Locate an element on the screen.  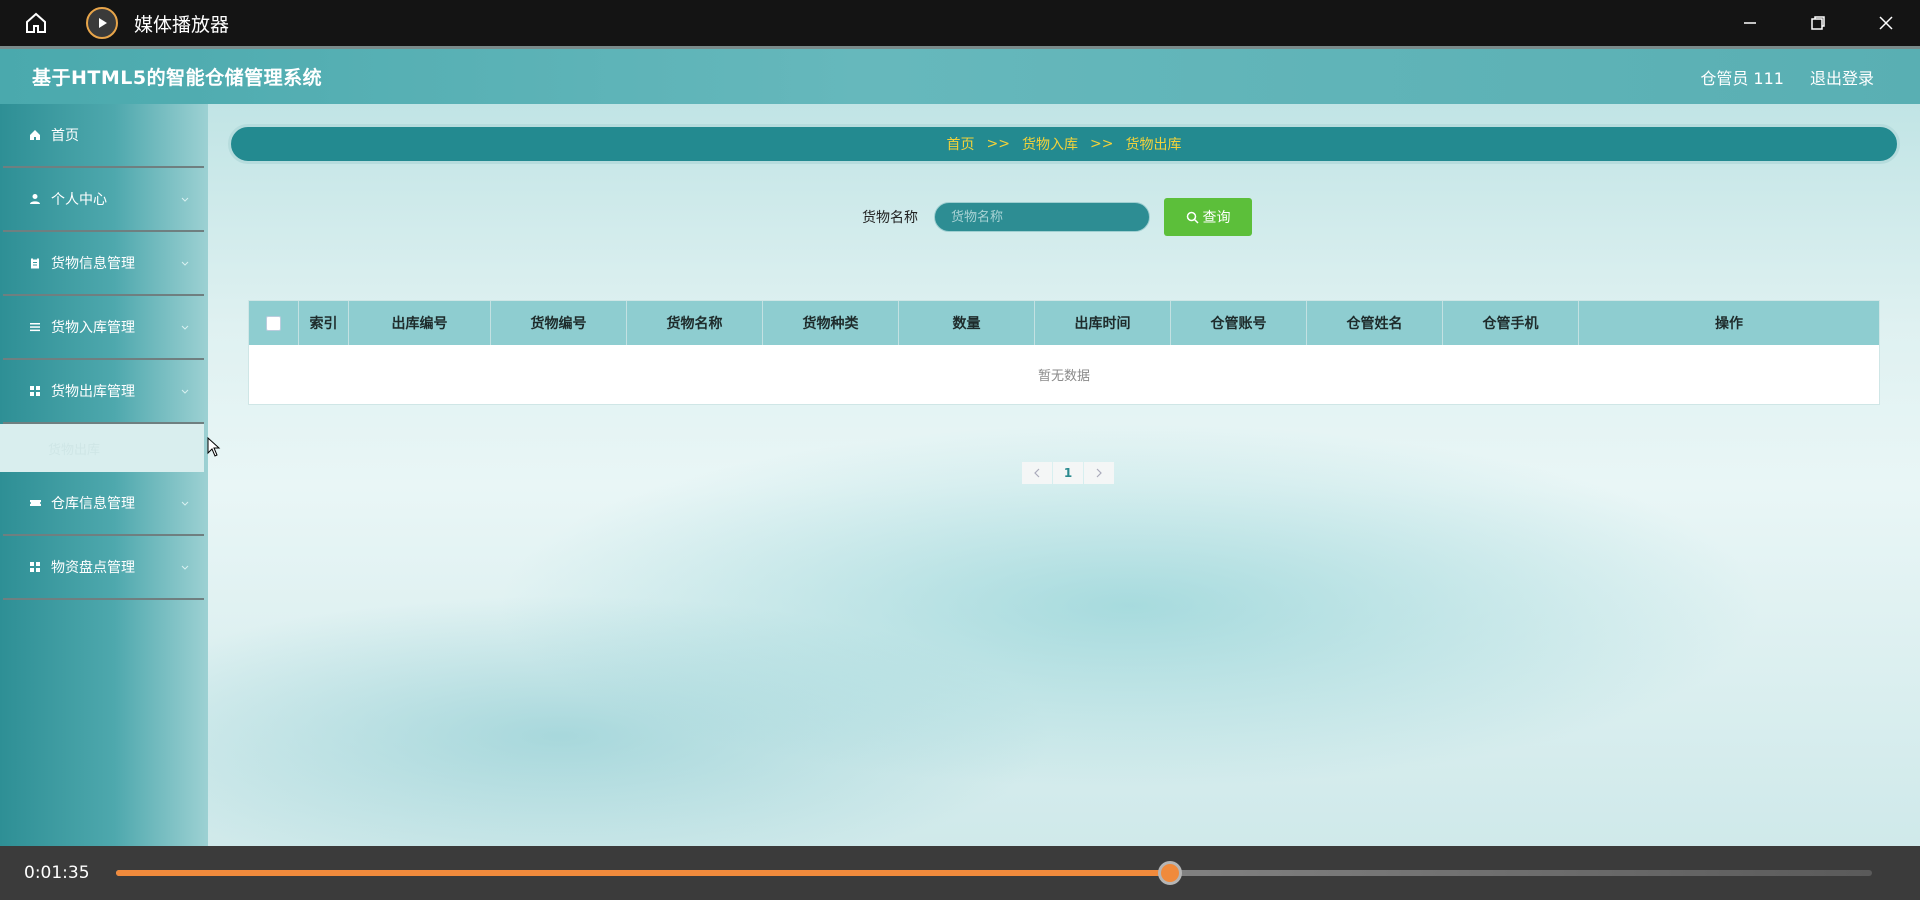
sidebar-item-label: 货物出库管理 is located at coordinates (93, 392).